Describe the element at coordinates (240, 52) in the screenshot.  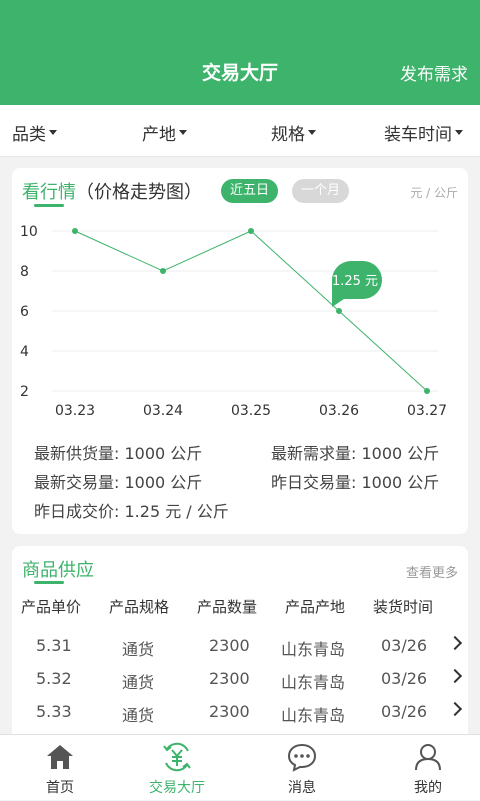
I see `app-header: 交易大厅 发布需求` at that location.